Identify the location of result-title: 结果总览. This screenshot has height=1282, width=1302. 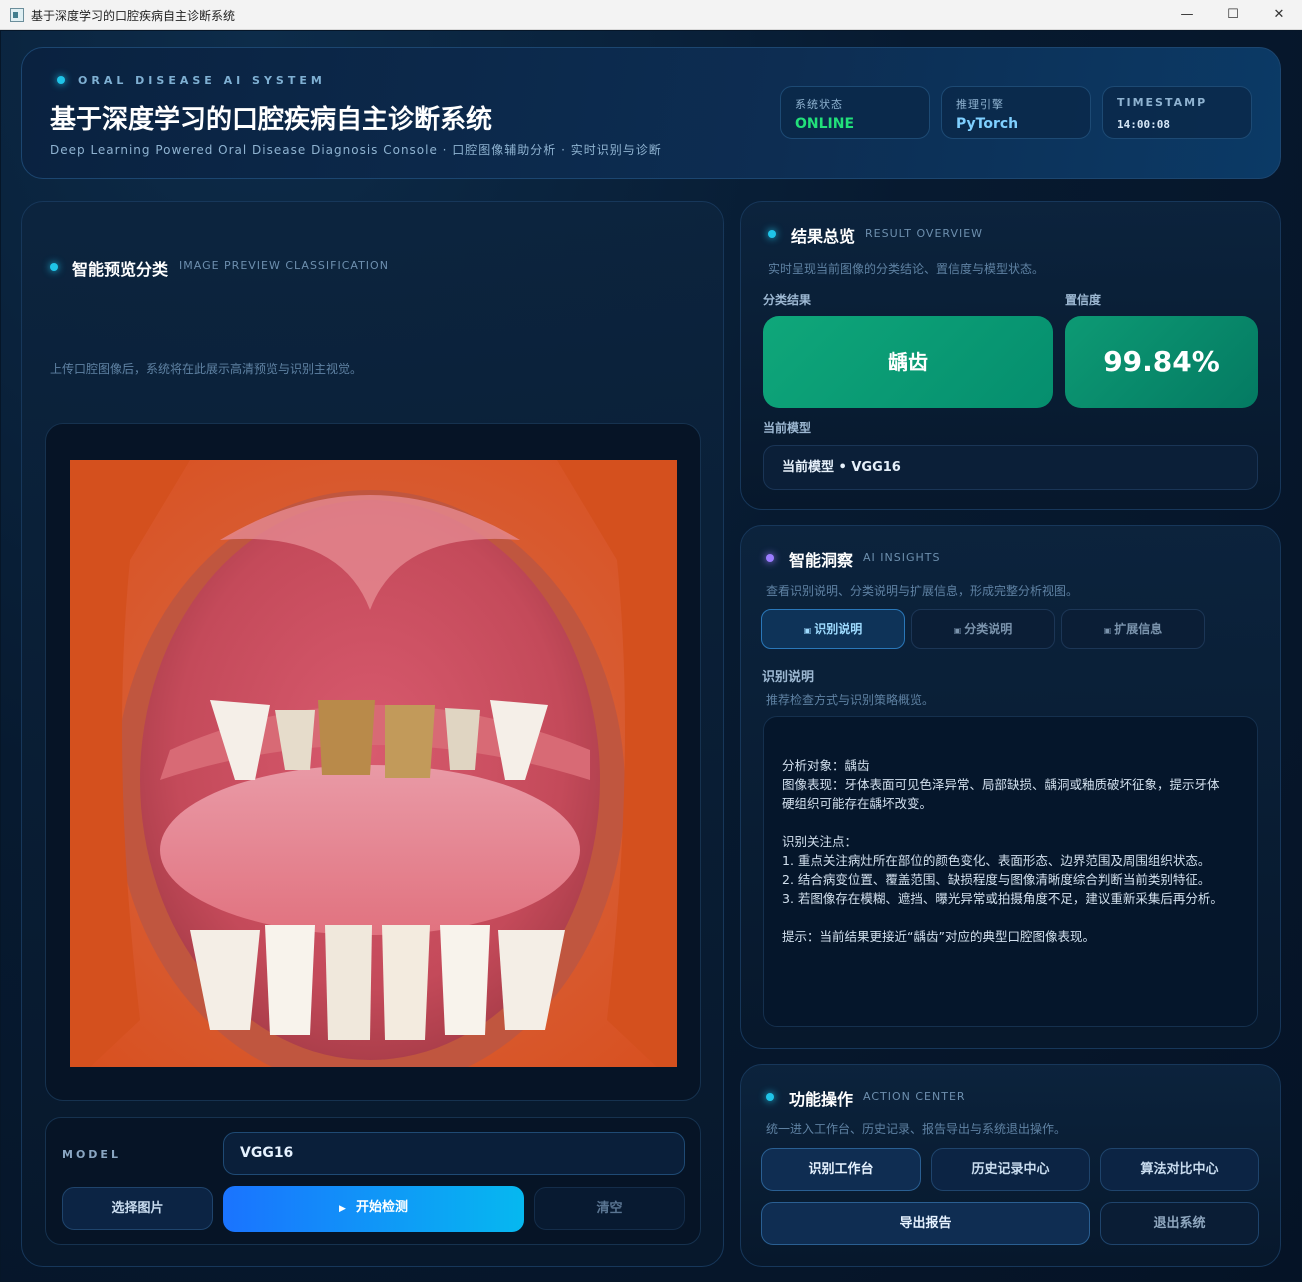
(823, 236).